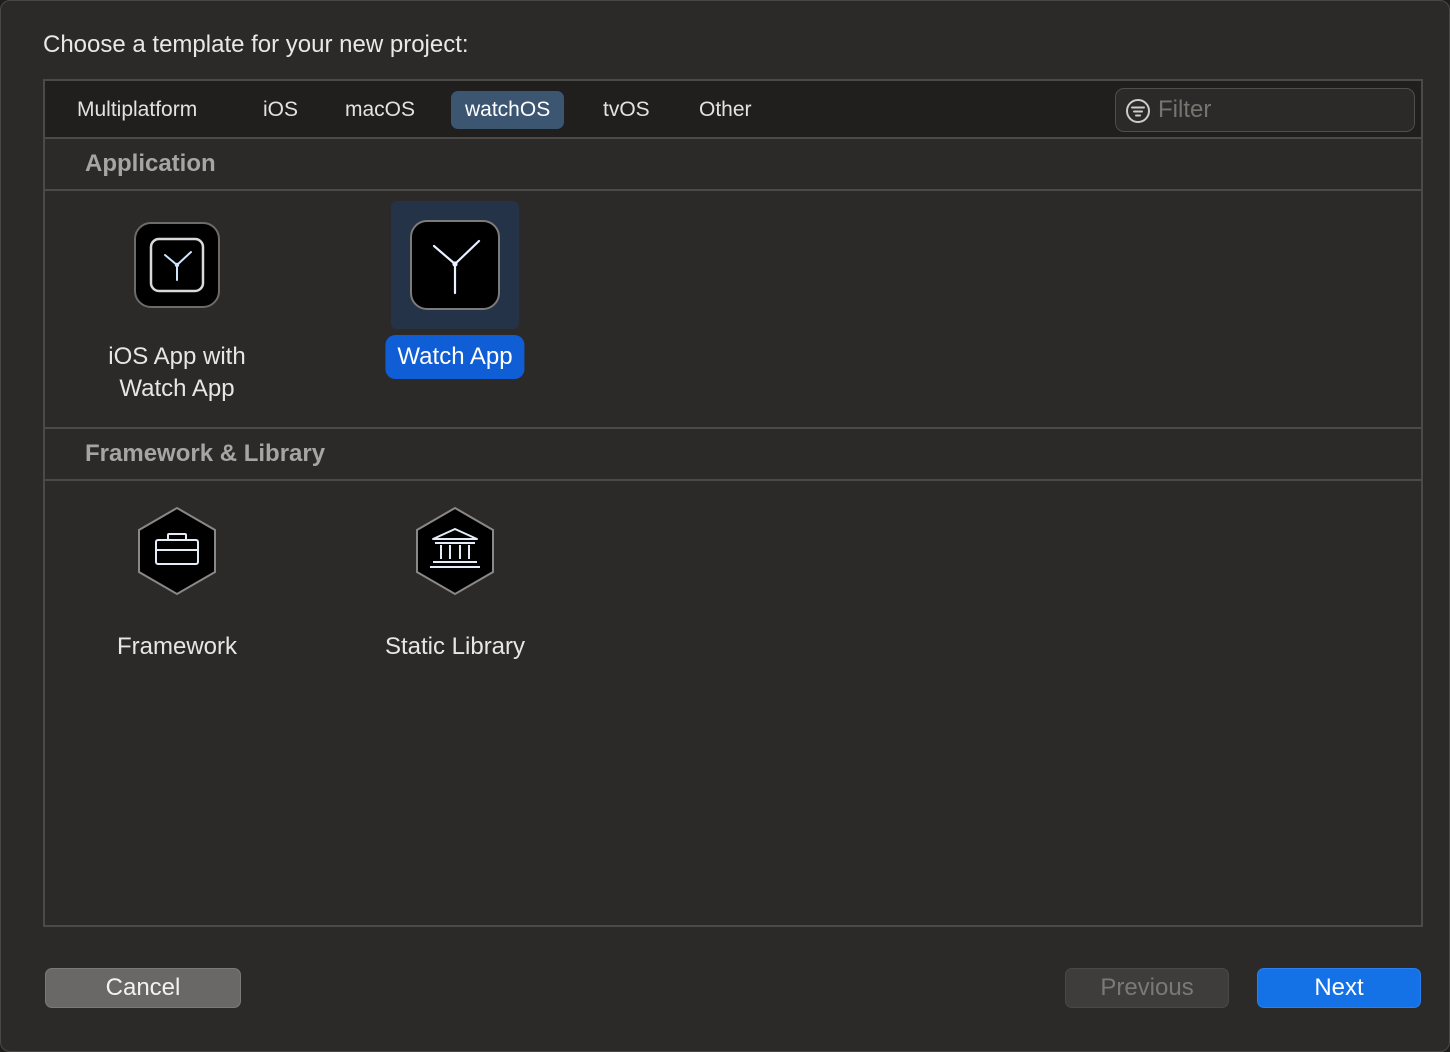 This screenshot has height=1052, width=1450. I want to click on next-button: Next, so click(1339, 988).